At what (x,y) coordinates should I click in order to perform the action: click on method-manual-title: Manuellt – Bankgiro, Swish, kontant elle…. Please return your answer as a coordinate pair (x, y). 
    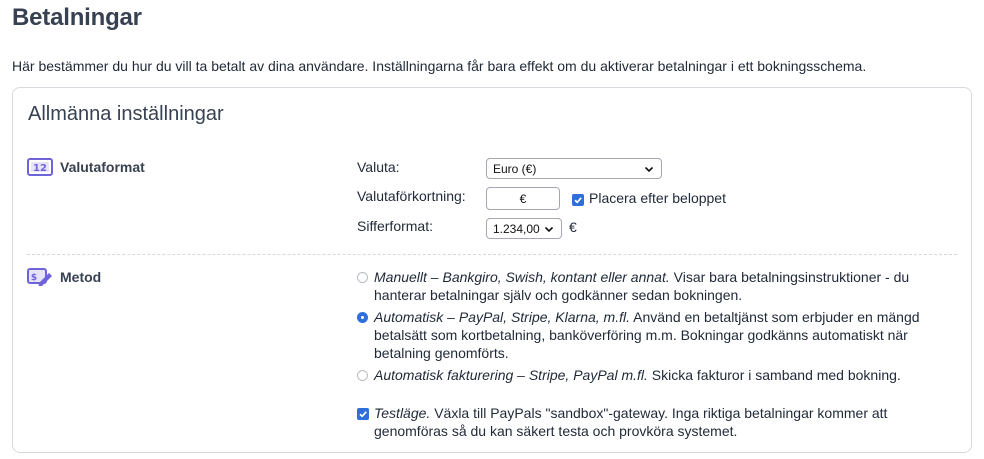
    Looking at the image, I should click on (522, 277).